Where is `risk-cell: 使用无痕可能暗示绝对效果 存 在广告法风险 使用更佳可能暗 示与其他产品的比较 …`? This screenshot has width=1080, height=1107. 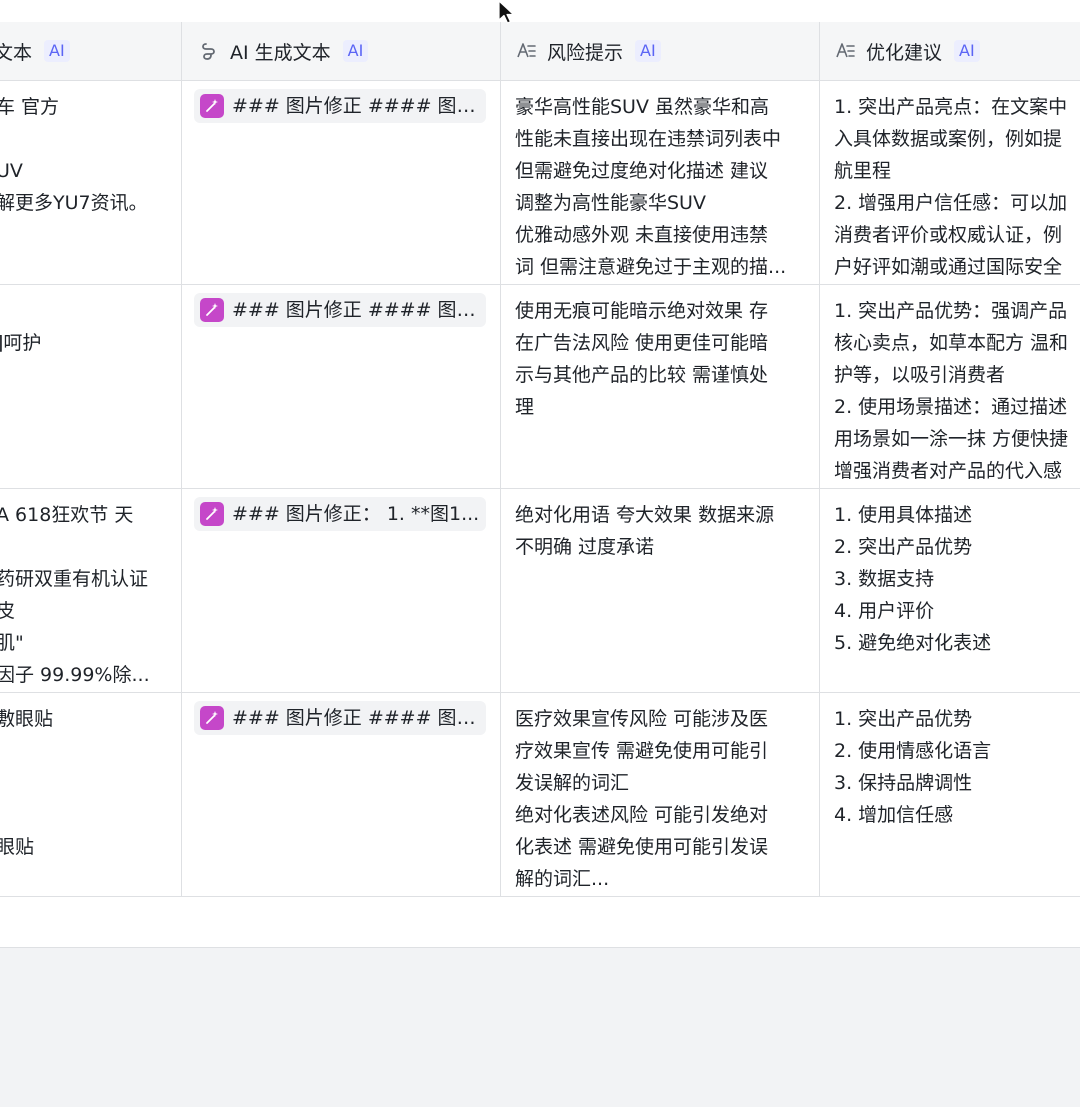 risk-cell: 使用无痕可能暗示绝对效果 存 在广告法风险 使用更佳可能暗 示与其他产品的比较 … is located at coordinates (660, 386).